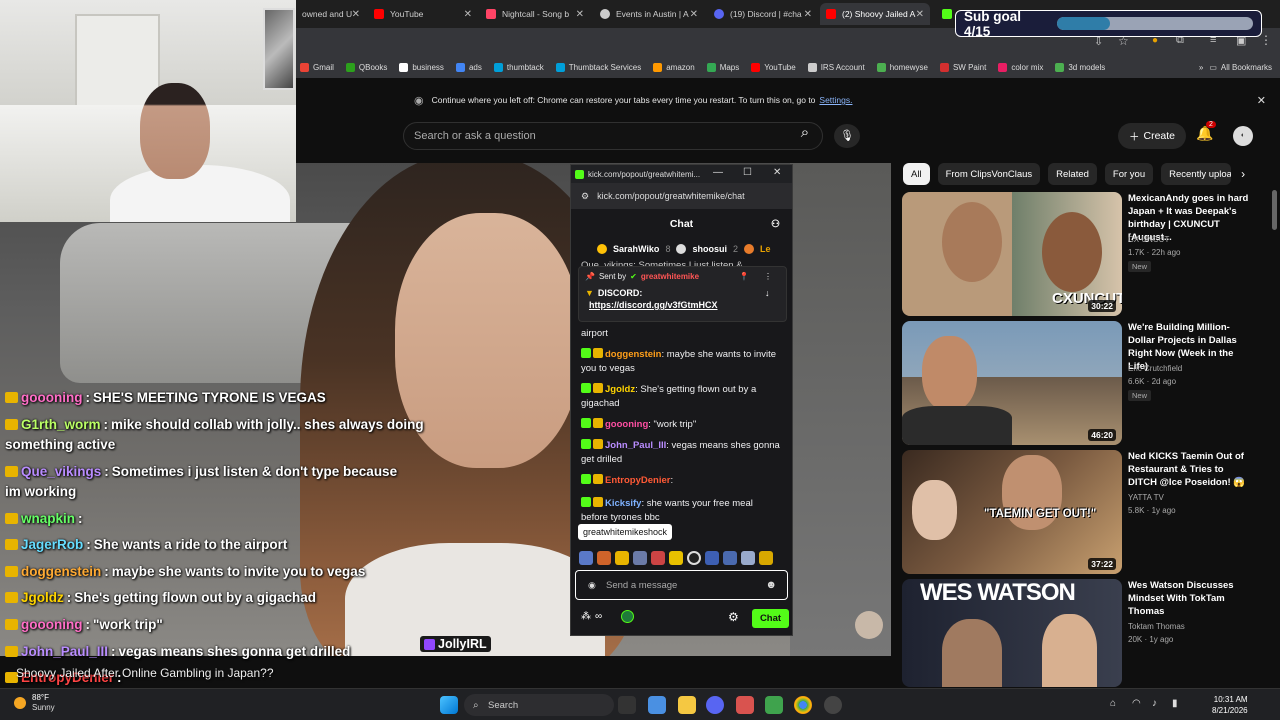 The height and width of the screenshot is (720, 1280). I want to click on browser-tab: YouTube ✕, so click(423, 14).